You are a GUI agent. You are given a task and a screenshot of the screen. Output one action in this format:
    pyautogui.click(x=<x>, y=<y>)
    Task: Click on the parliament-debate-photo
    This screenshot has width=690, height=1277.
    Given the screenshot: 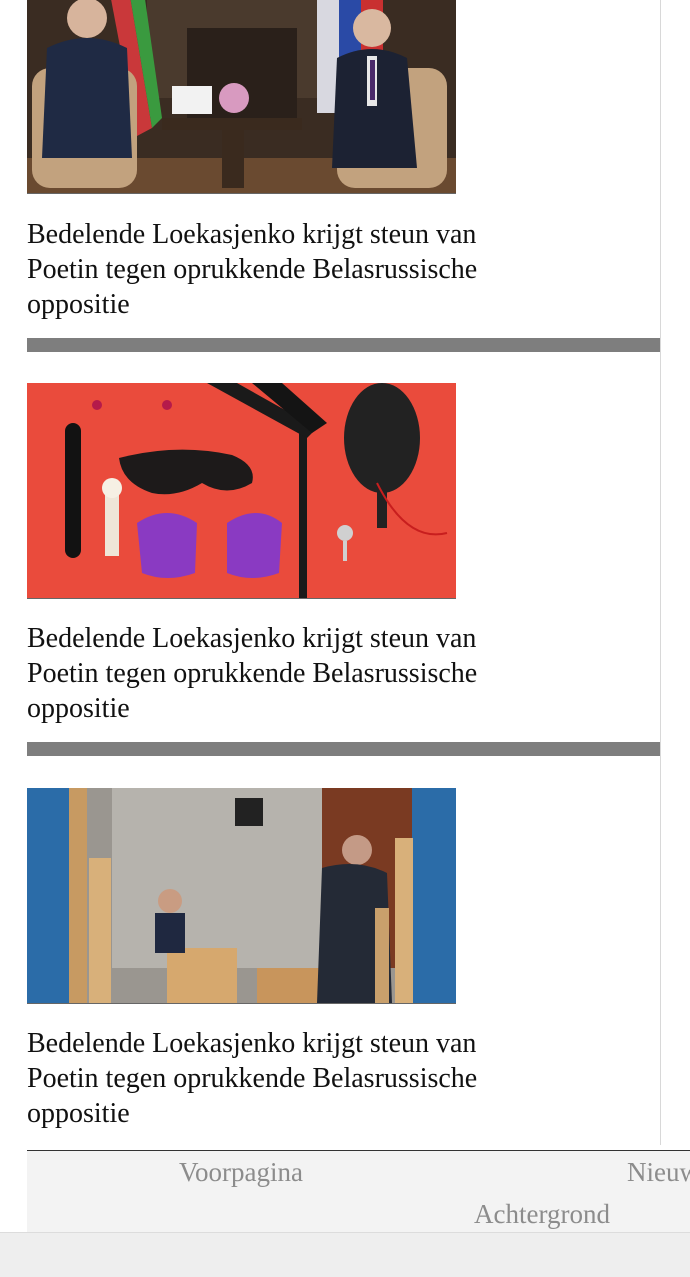 What is the action you would take?
    pyautogui.click(x=241, y=895)
    